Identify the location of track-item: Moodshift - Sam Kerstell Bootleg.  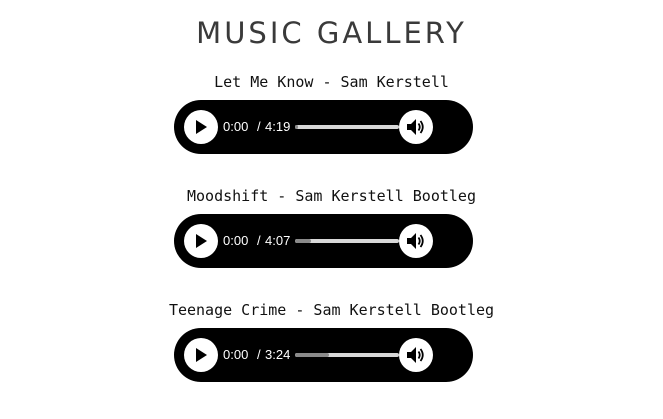
(331, 196).